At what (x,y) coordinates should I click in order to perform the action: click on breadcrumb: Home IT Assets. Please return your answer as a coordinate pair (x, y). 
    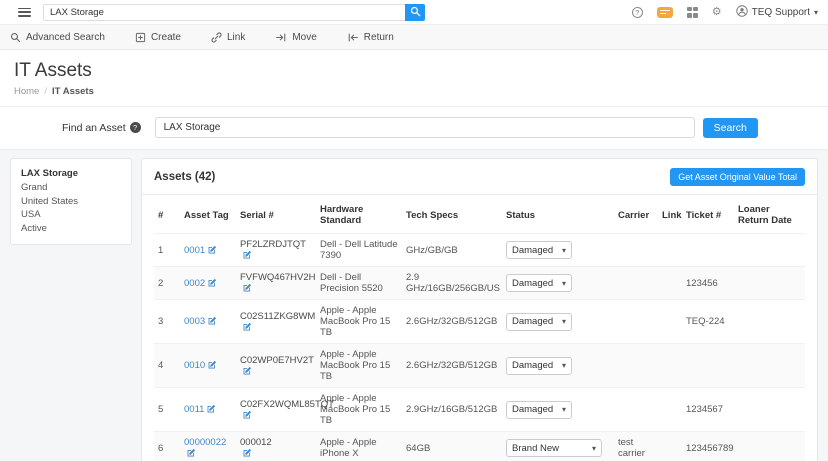
    Looking at the image, I should click on (414, 91).